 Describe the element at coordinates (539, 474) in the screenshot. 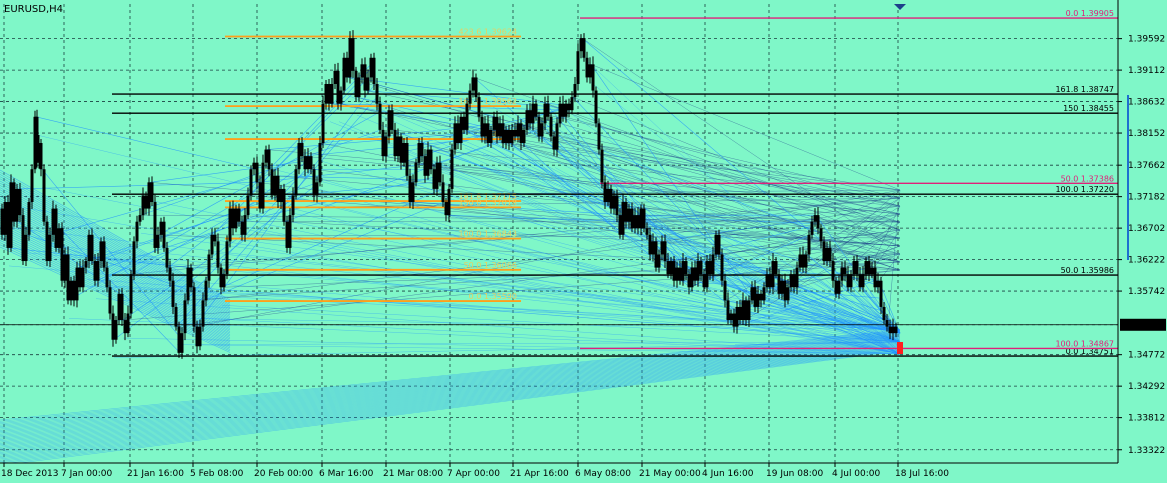

I see `x-tick-label: 21 Apr 16:00` at that location.